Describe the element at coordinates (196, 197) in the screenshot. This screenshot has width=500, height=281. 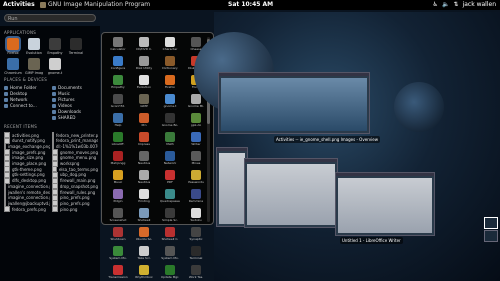
I see `app-launcher: Remmina` at that location.